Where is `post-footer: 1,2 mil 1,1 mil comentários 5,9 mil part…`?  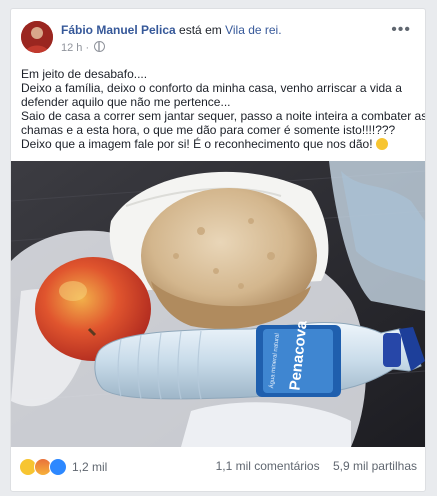
post-footer: 1,2 mil 1,1 mil comentários 5,9 mil part… is located at coordinates (218, 469).